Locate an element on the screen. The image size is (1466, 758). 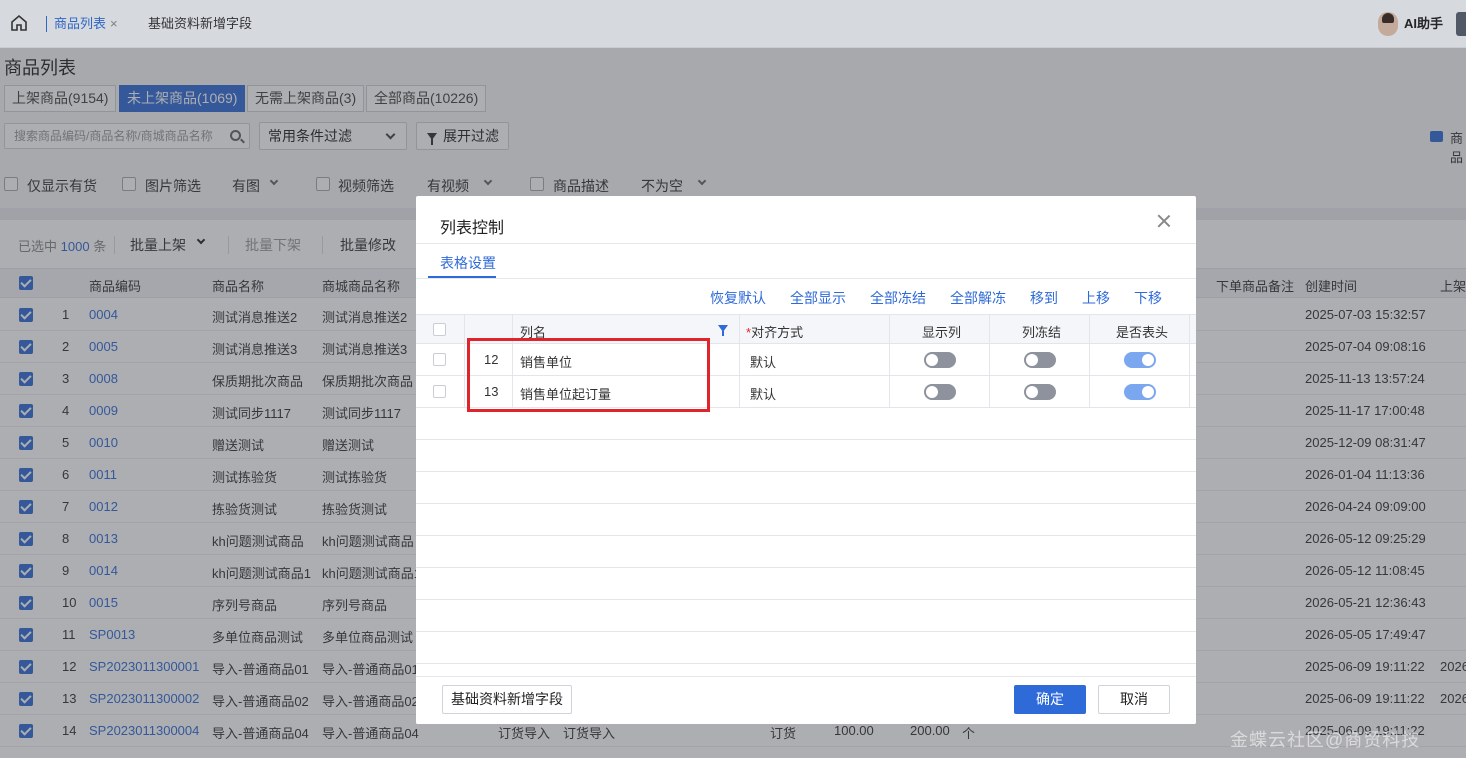
select-all-checkbox is located at coordinates (439, 329).